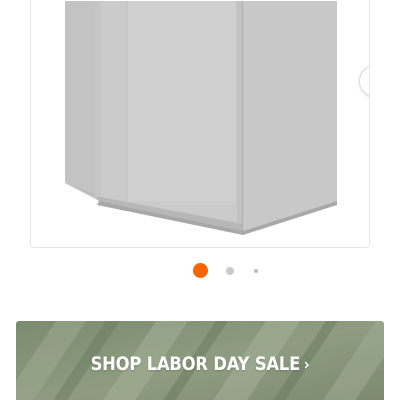 The width and height of the screenshot is (400, 400). Describe the element at coordinates (306, 365) in the screenshot. I see `chevron-right-icon: ›` at that location.